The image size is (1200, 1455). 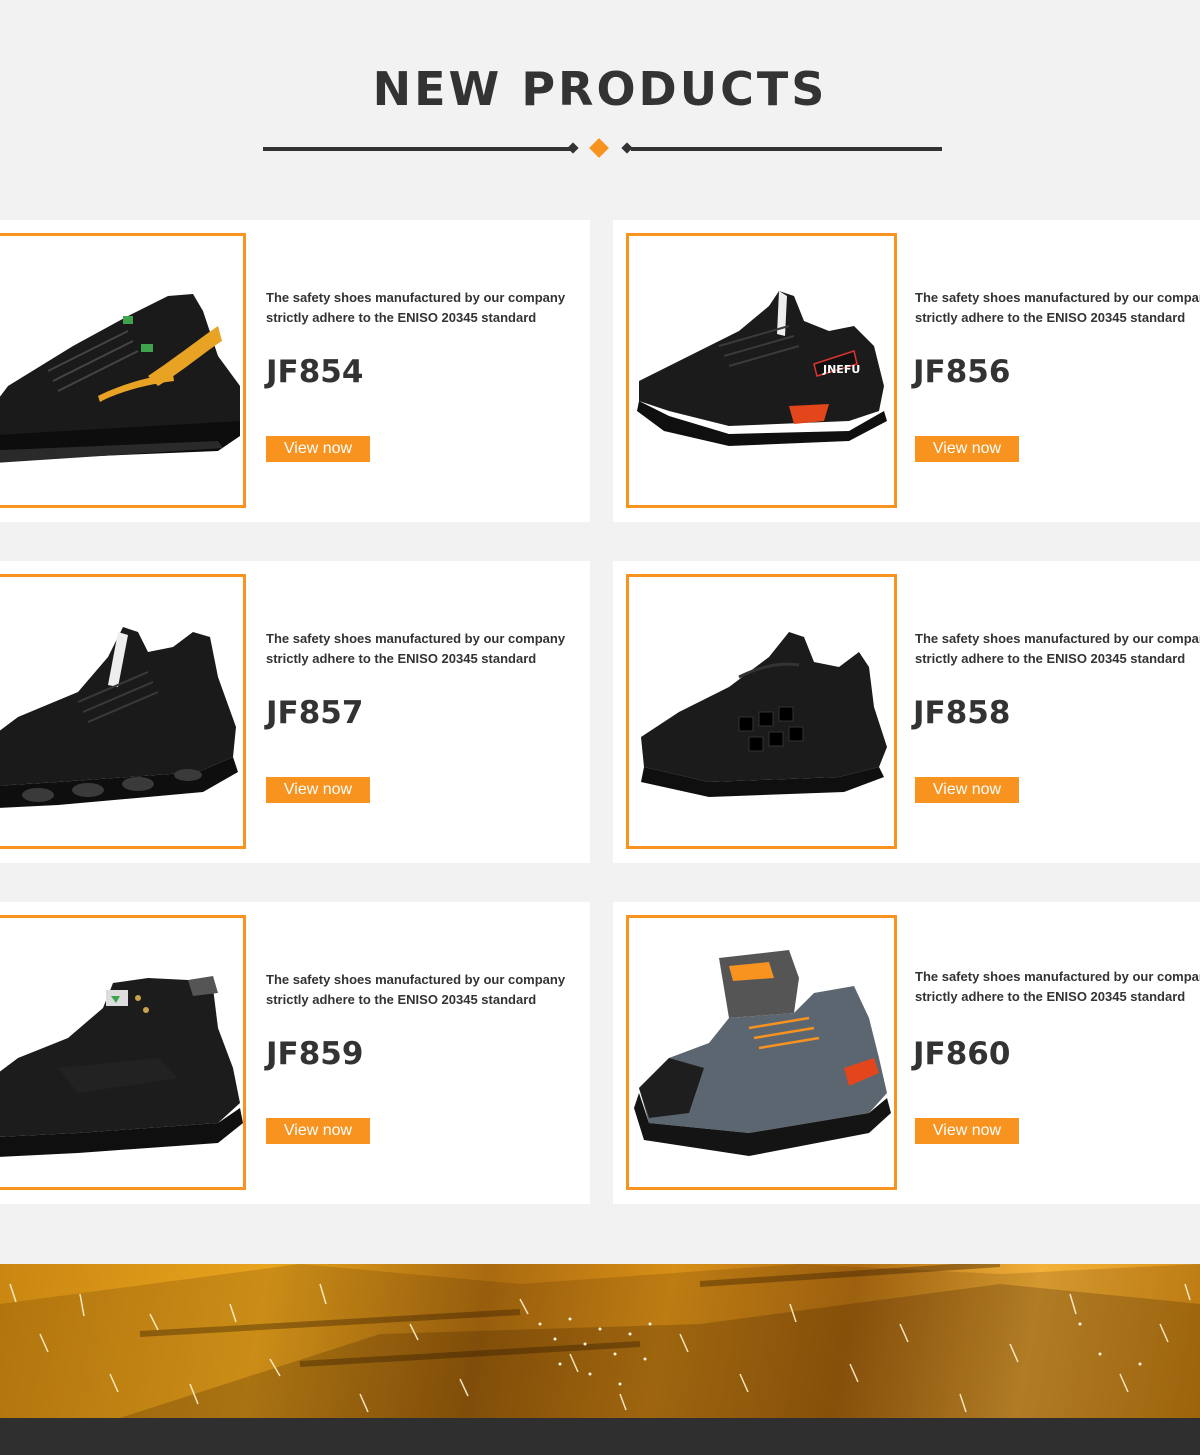 I want to click on product-code: JF860, so click(x=962, y=1054).